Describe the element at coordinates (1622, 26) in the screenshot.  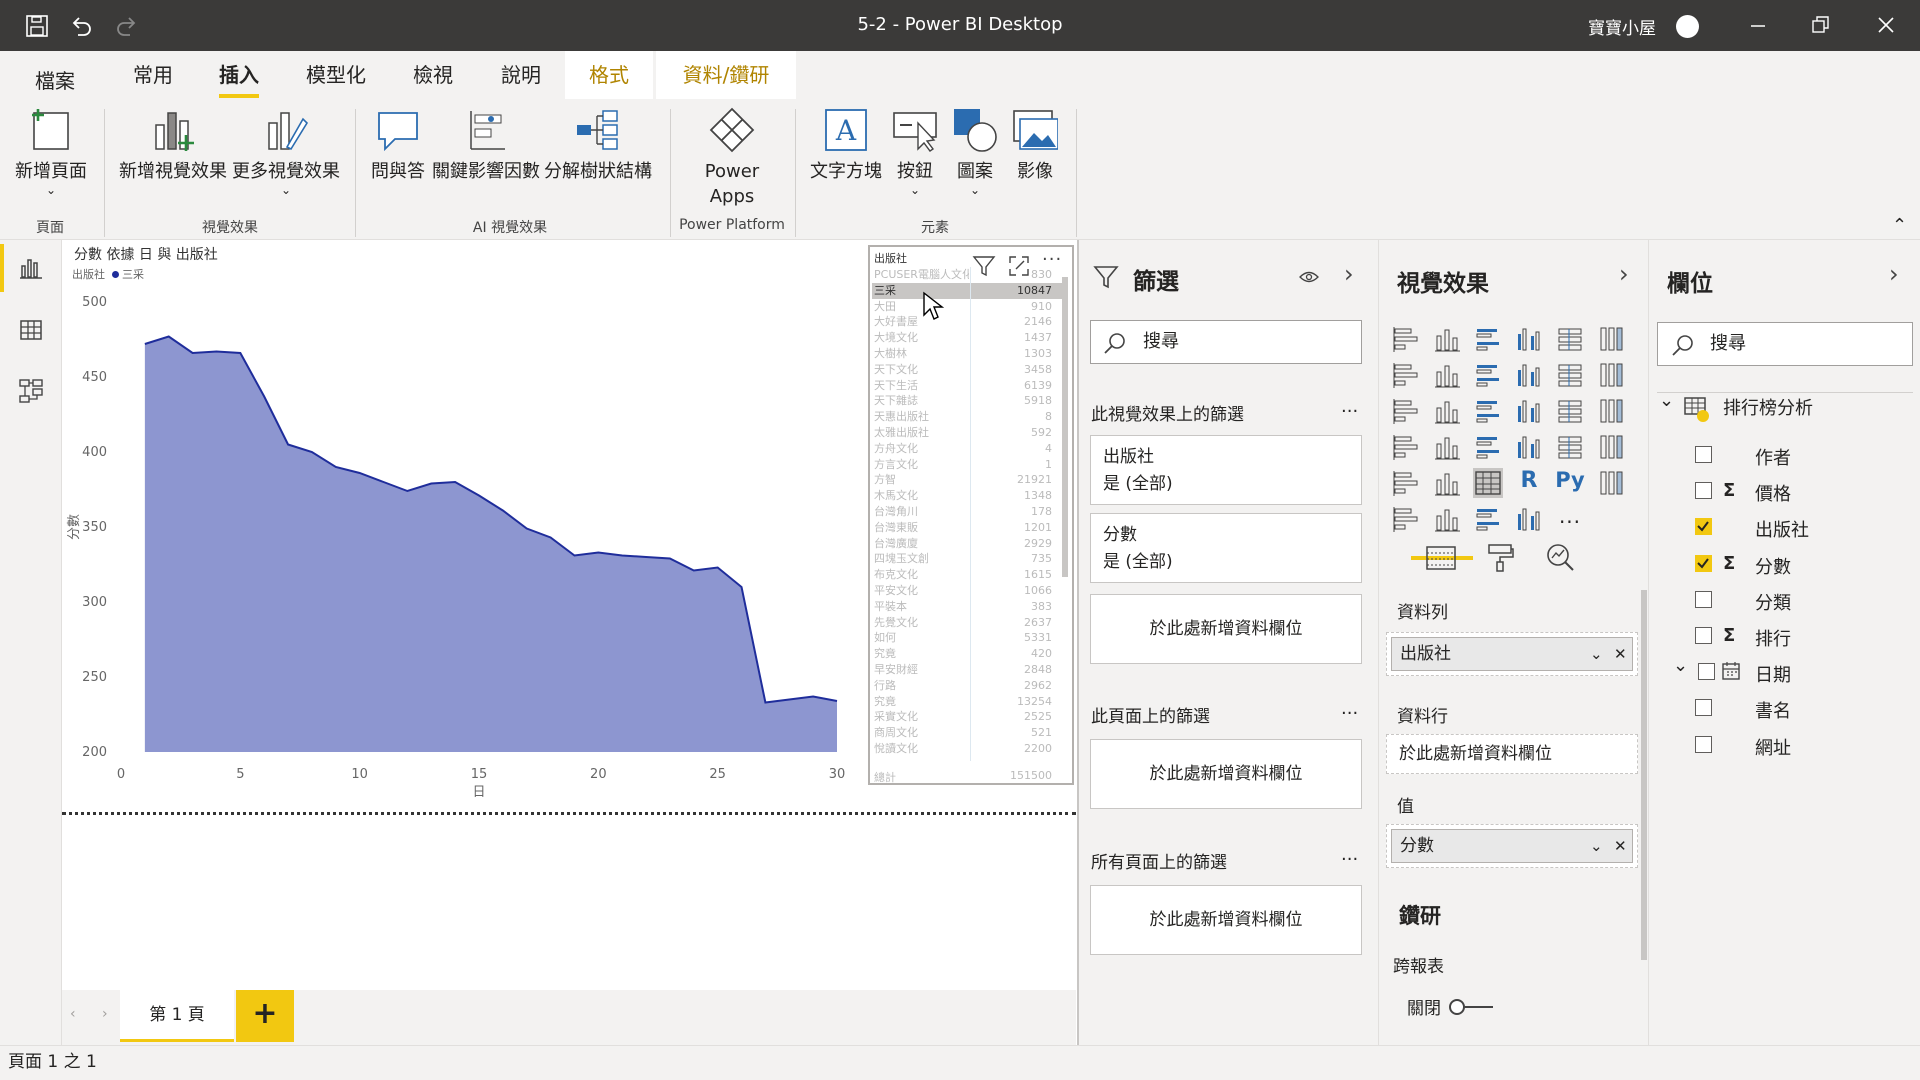
I see `user-name: 寶寶小屋` at that location.